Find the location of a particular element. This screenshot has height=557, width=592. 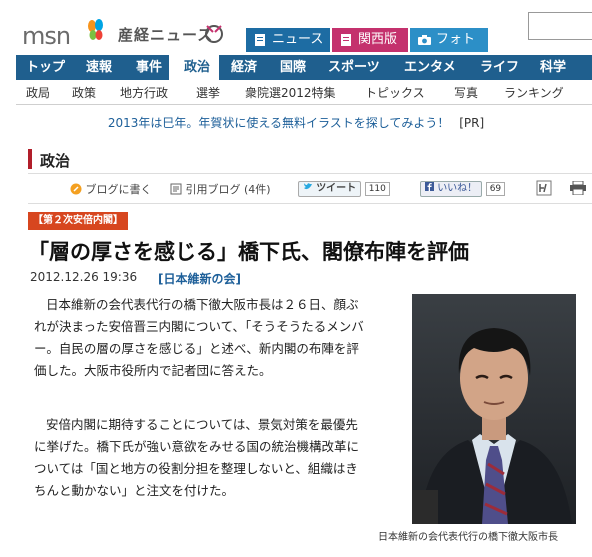

tab-label: ニュース is located at coordinates (298, 39).